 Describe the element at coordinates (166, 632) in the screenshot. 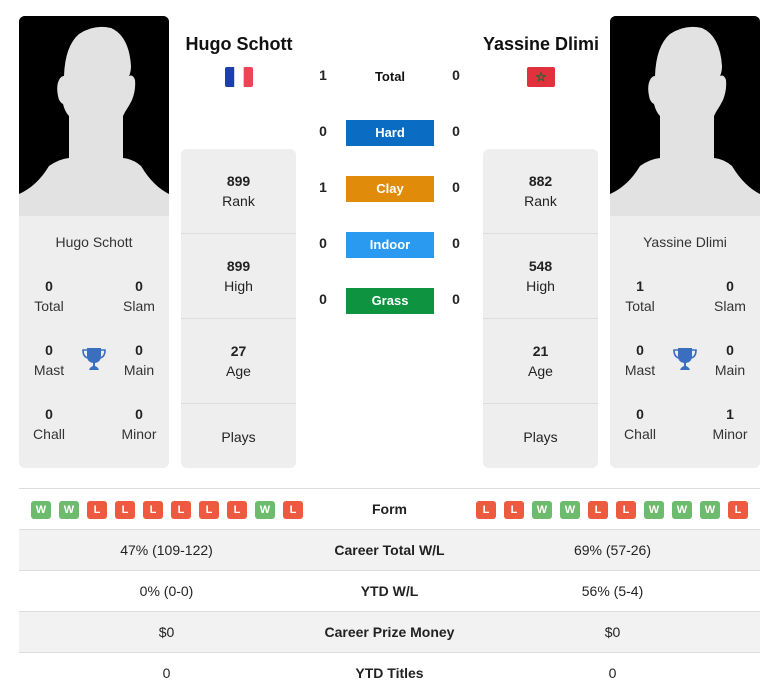

I see `player1-career-prize: $0` at that location.